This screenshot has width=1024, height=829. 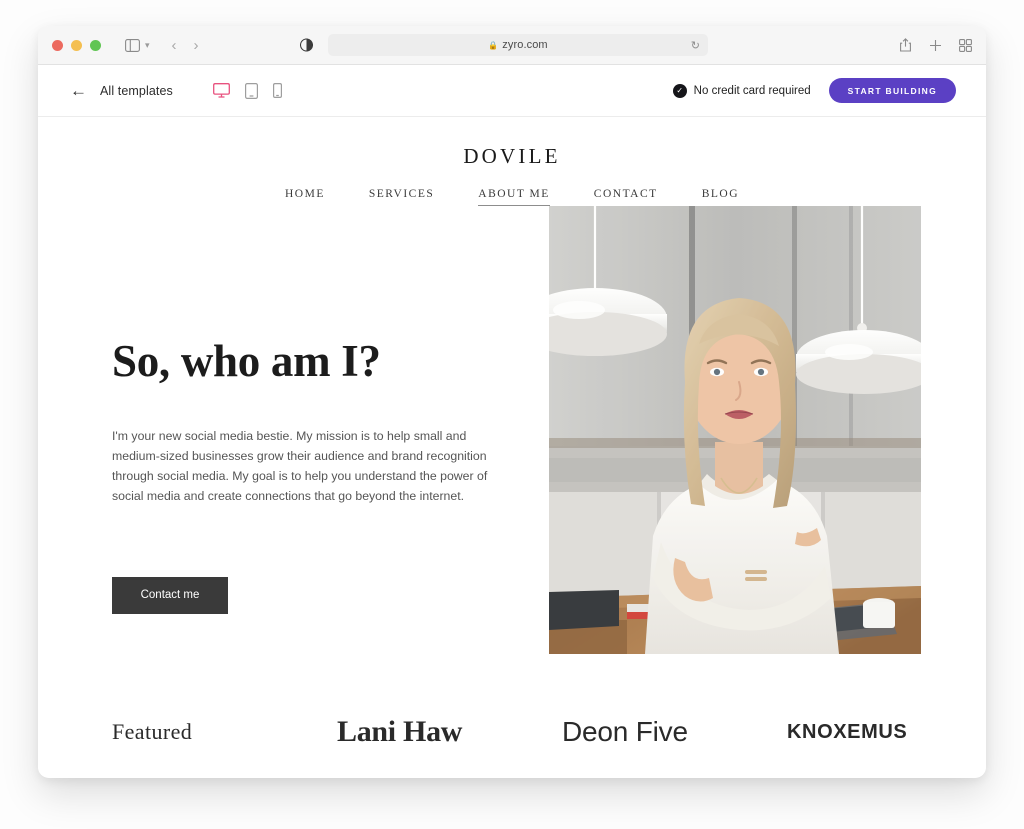 I want to click on brand-featured: Featured, so click(x=152, y=731).